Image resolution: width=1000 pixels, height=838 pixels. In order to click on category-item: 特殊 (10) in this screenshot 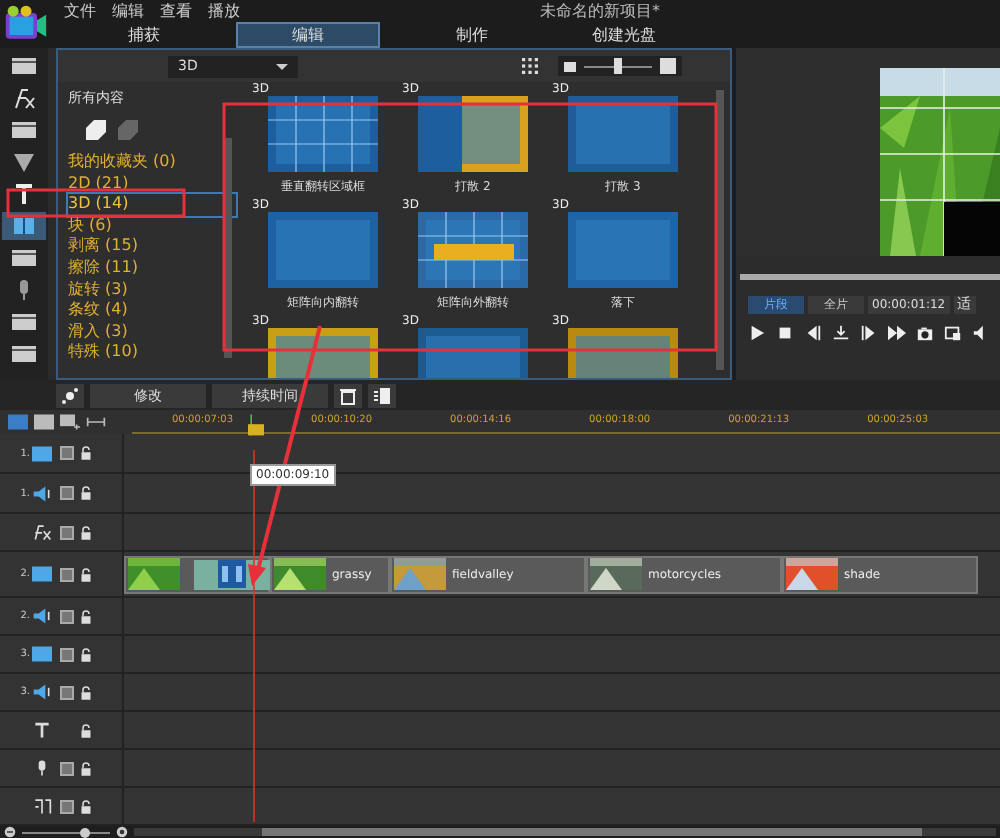, I will do `click(152, 353)`.